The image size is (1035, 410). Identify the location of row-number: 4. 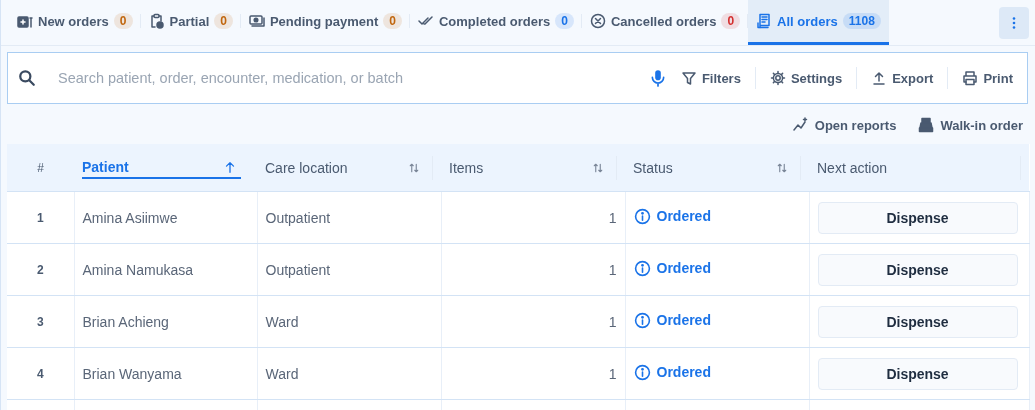
(40, 373).